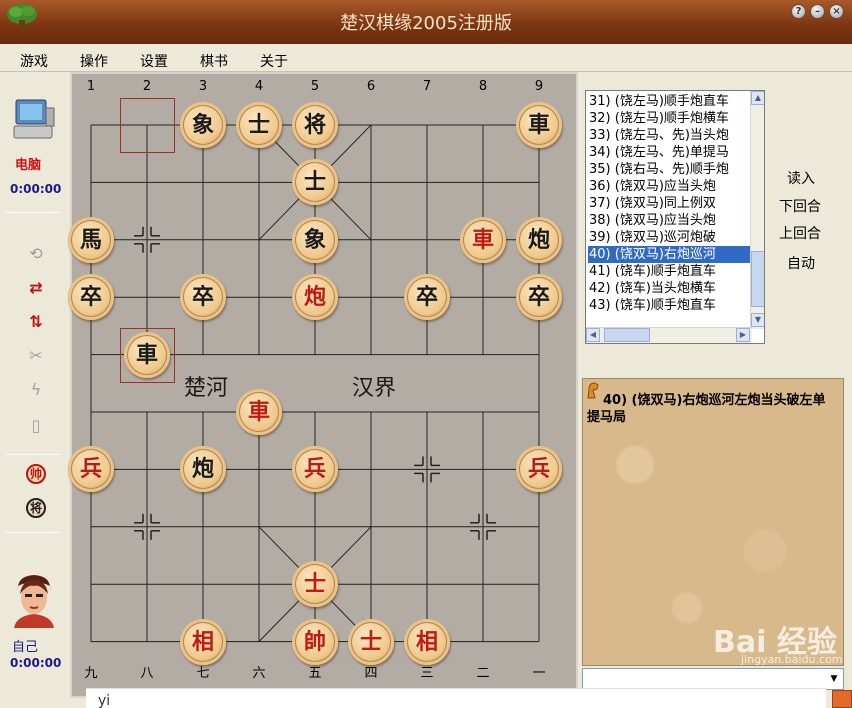 The image size is (852, 708). Describe the element at coordinates (539, 673) in the screenshot. I see `file-coord-bottom: 一` at that location.